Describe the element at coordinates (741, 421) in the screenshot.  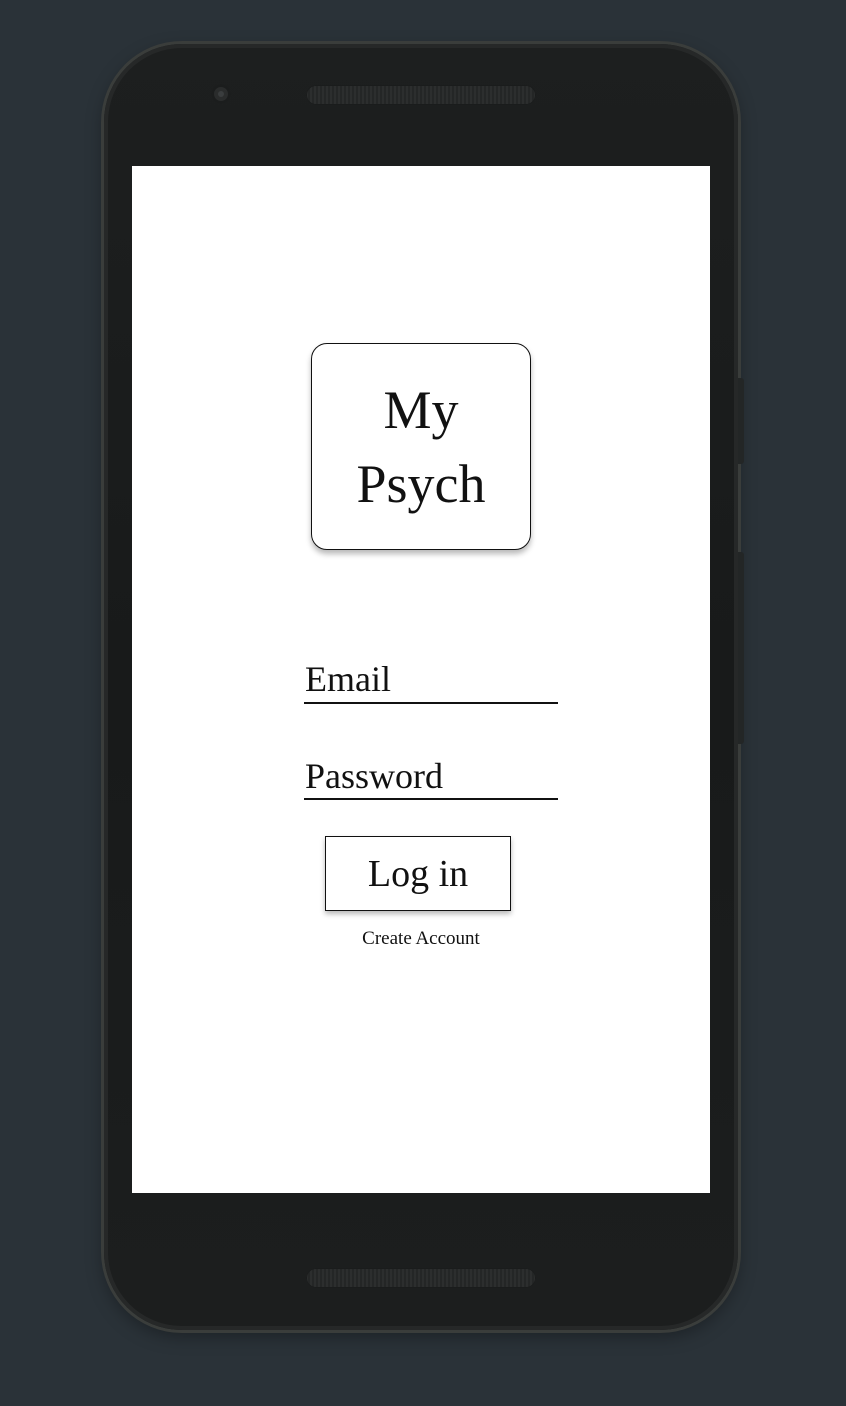
I see `volume-button` at that location.